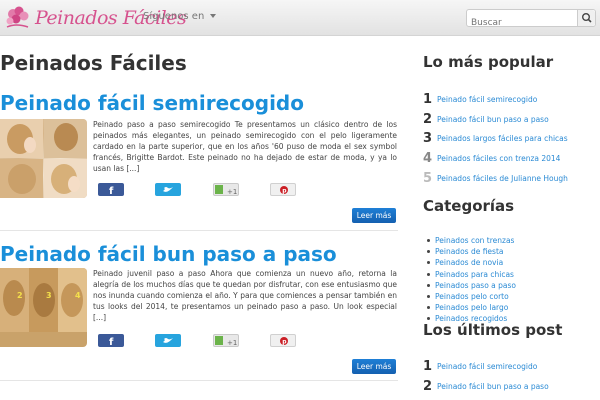  I want to click on search-box, so click(531, 20).